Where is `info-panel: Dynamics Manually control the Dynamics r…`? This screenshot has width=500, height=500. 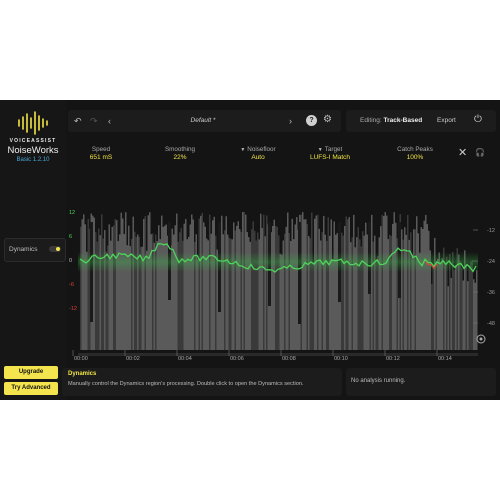
info-panel: Dynamics Manually control the Dynamics r… is located at coordinates (202, 382).